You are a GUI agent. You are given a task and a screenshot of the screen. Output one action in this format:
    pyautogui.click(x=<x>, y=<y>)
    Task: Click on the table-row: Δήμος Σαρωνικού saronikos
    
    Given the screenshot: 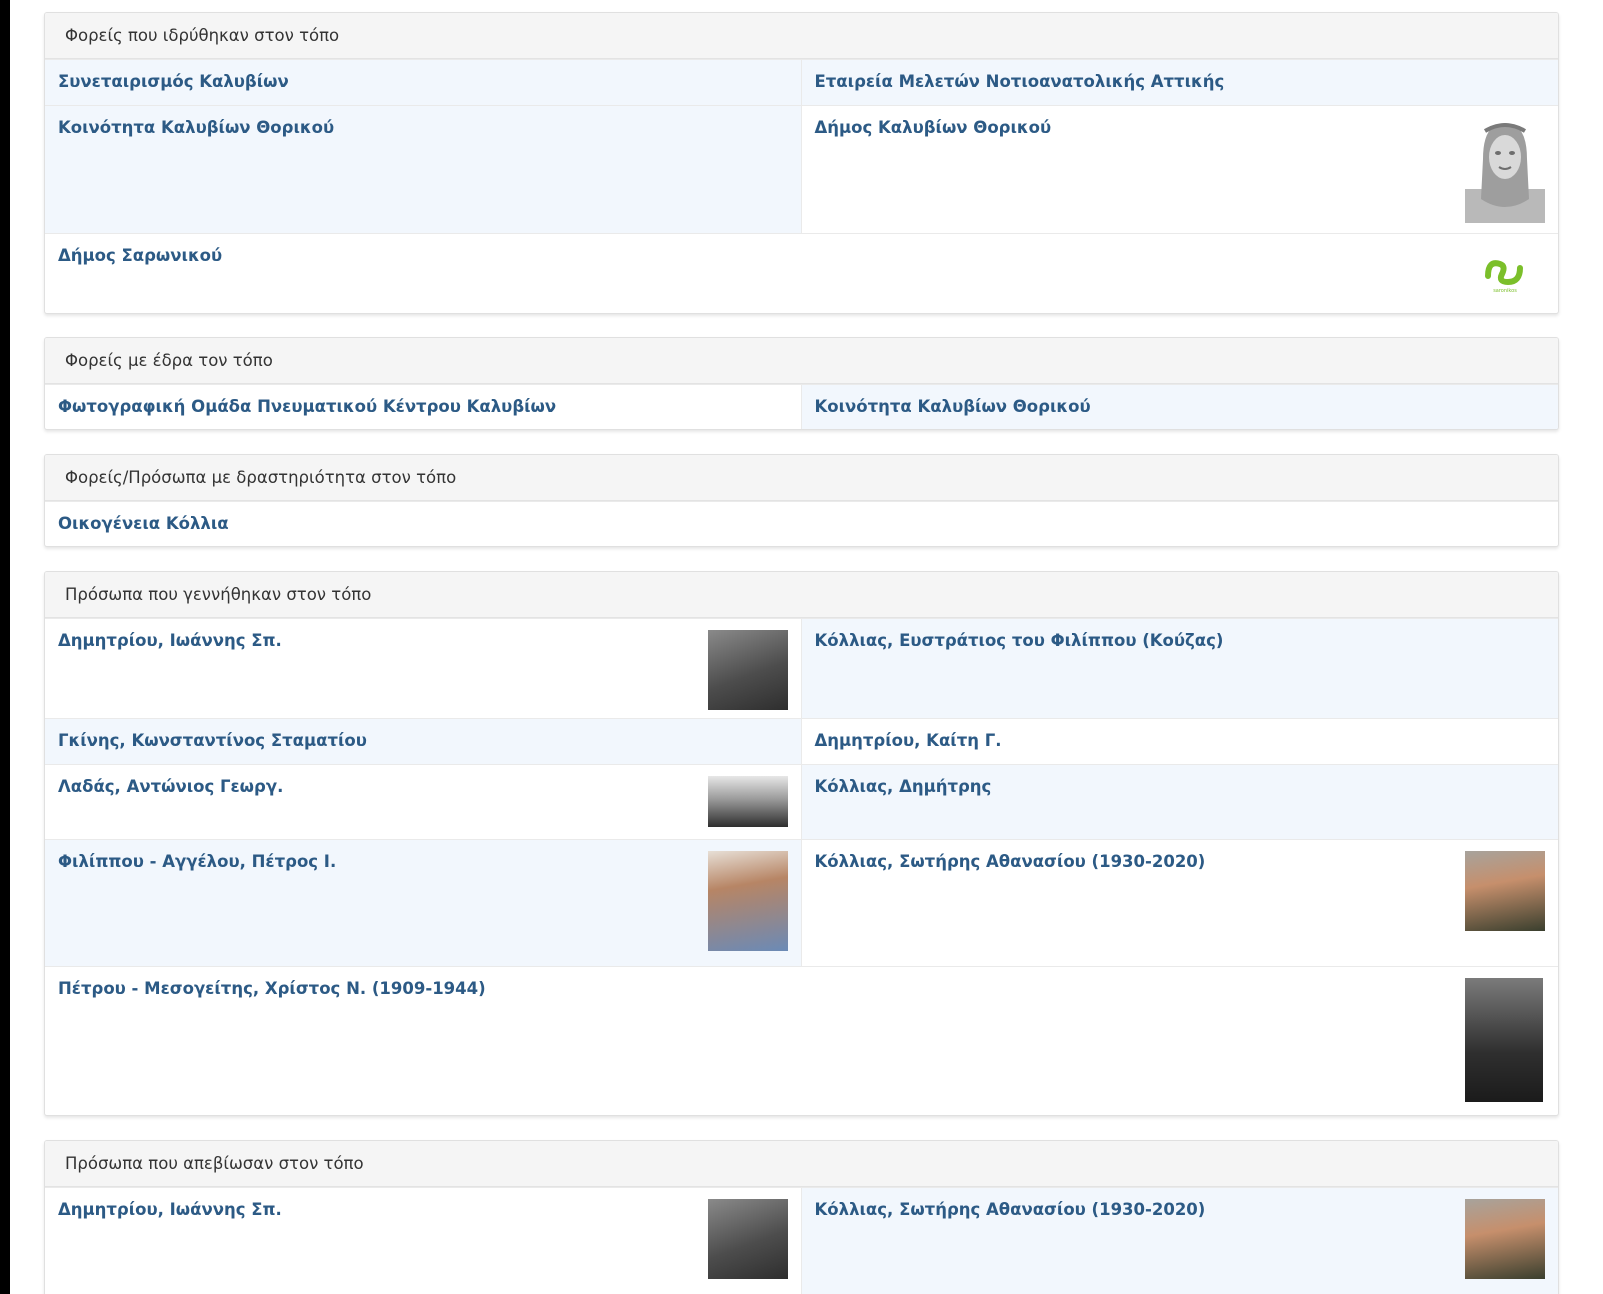 What is the action you would take?
    pyautogui.click(x=801, y=273)
    